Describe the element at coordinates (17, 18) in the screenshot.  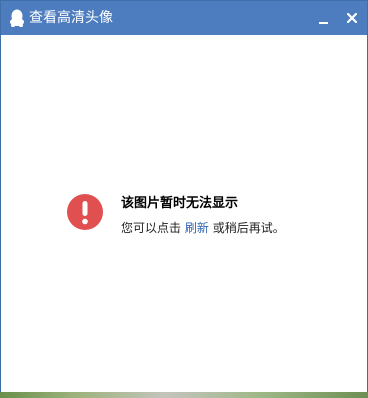
I see `qq-penguin-icon` at that location.